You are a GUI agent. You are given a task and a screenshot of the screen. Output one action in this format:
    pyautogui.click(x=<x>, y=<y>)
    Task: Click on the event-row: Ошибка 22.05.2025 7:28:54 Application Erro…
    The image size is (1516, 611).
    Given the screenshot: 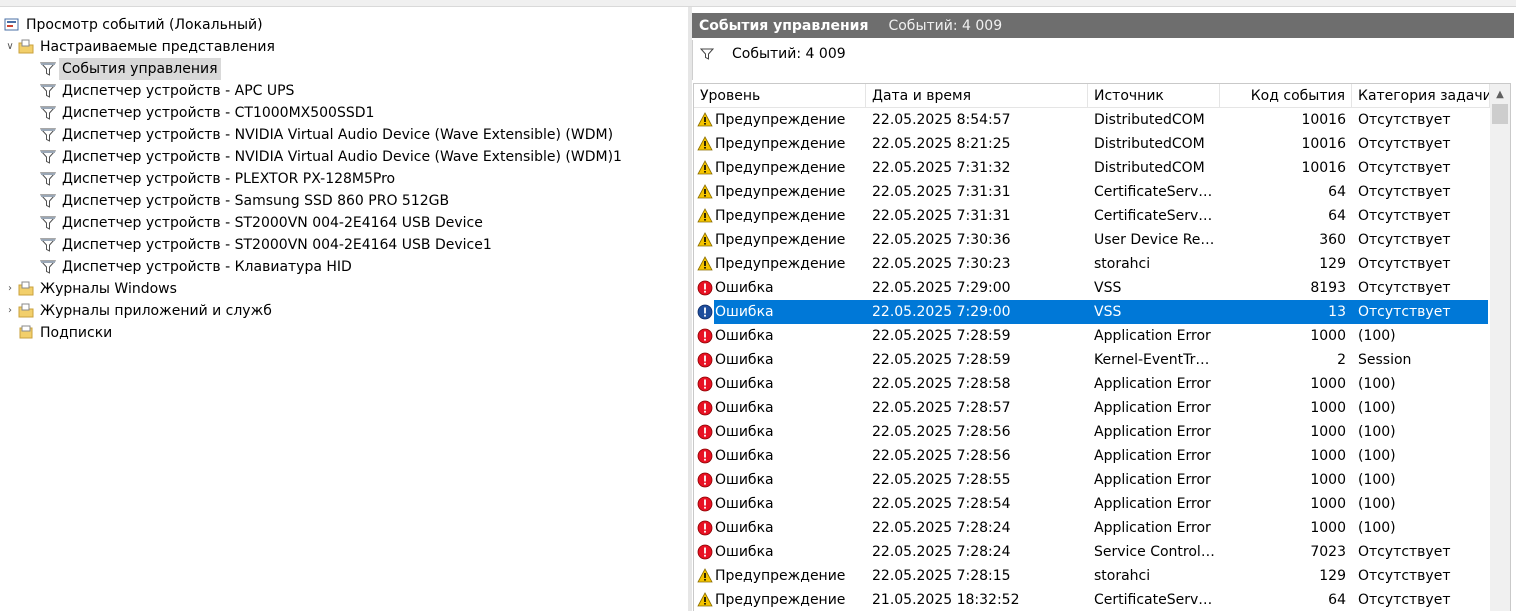 What is the action you would take?
    pyautogui.click(x=1092, y=504)
    